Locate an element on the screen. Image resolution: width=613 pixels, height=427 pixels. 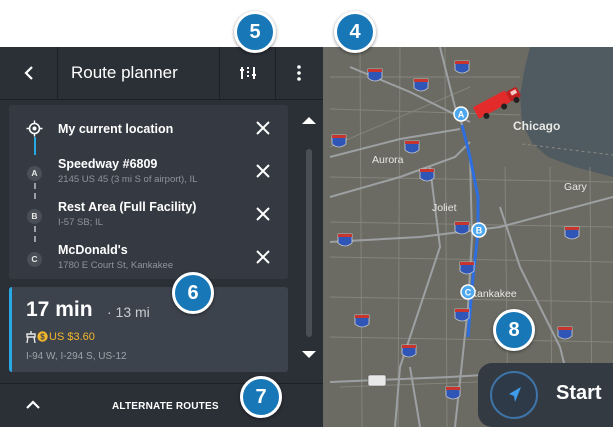
callout-badge-8: 8 is located at coordinates (514, 330).